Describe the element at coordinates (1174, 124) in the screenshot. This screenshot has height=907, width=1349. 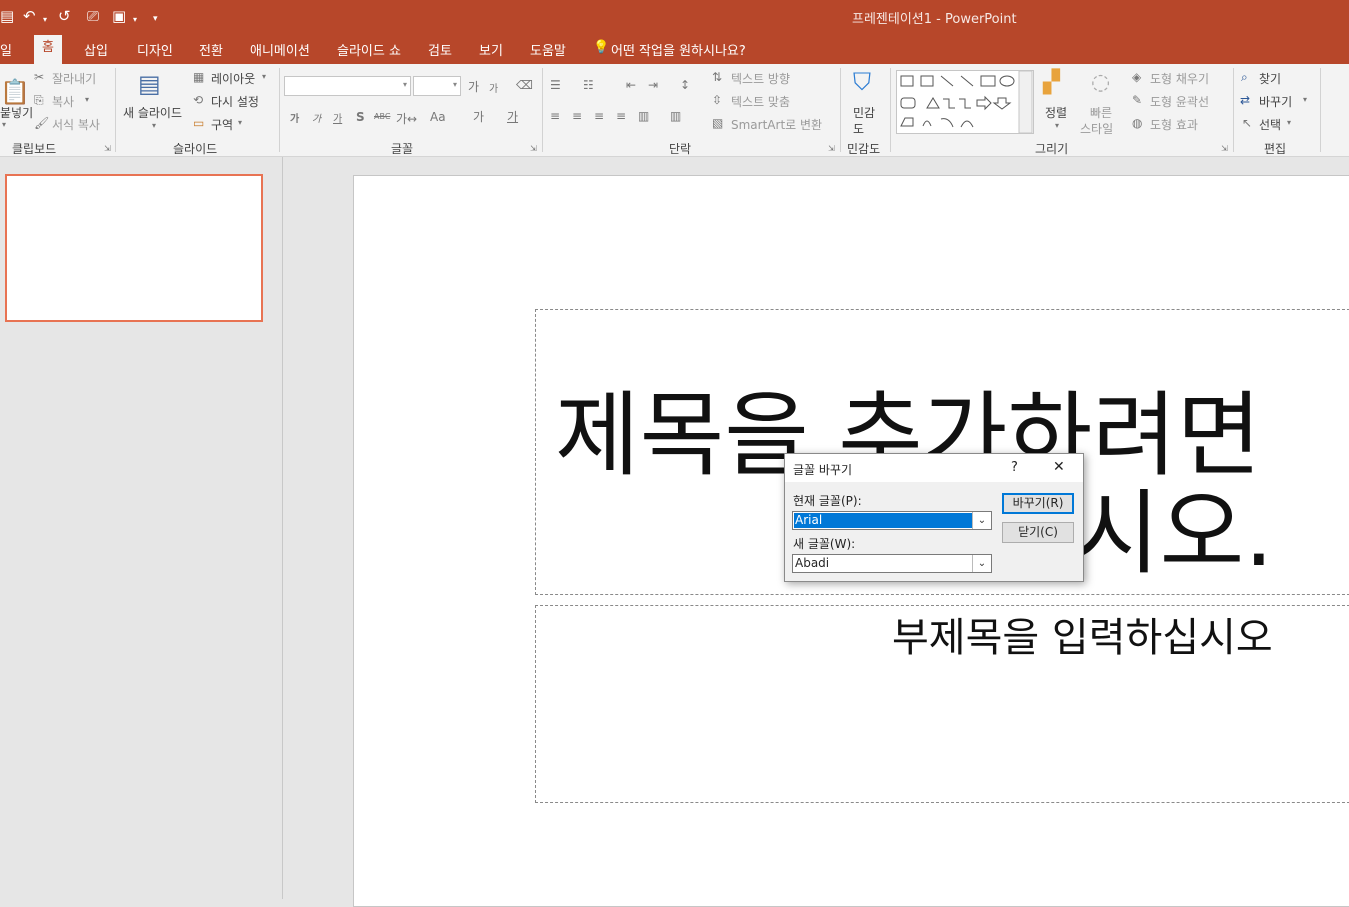
I see `shape-effects-button: 도형 효과` at that location.